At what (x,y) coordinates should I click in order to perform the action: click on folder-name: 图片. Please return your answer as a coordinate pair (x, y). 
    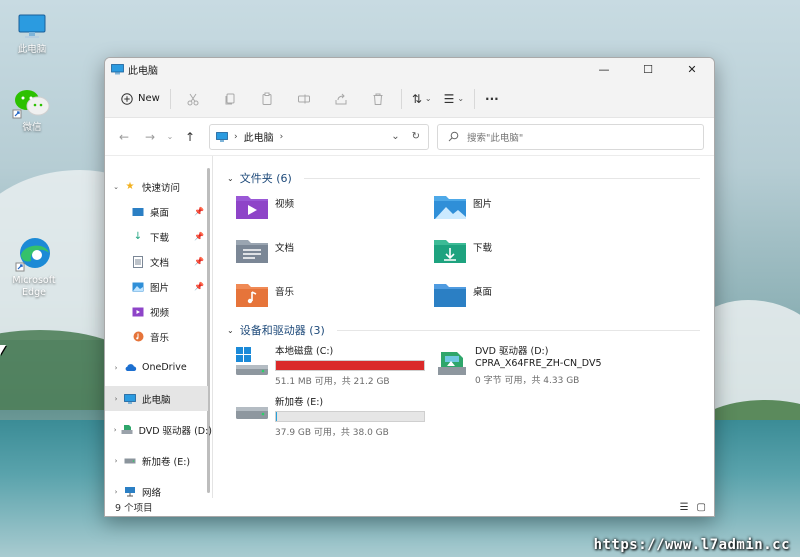
    Looking at the image, I should click on (483, 204).